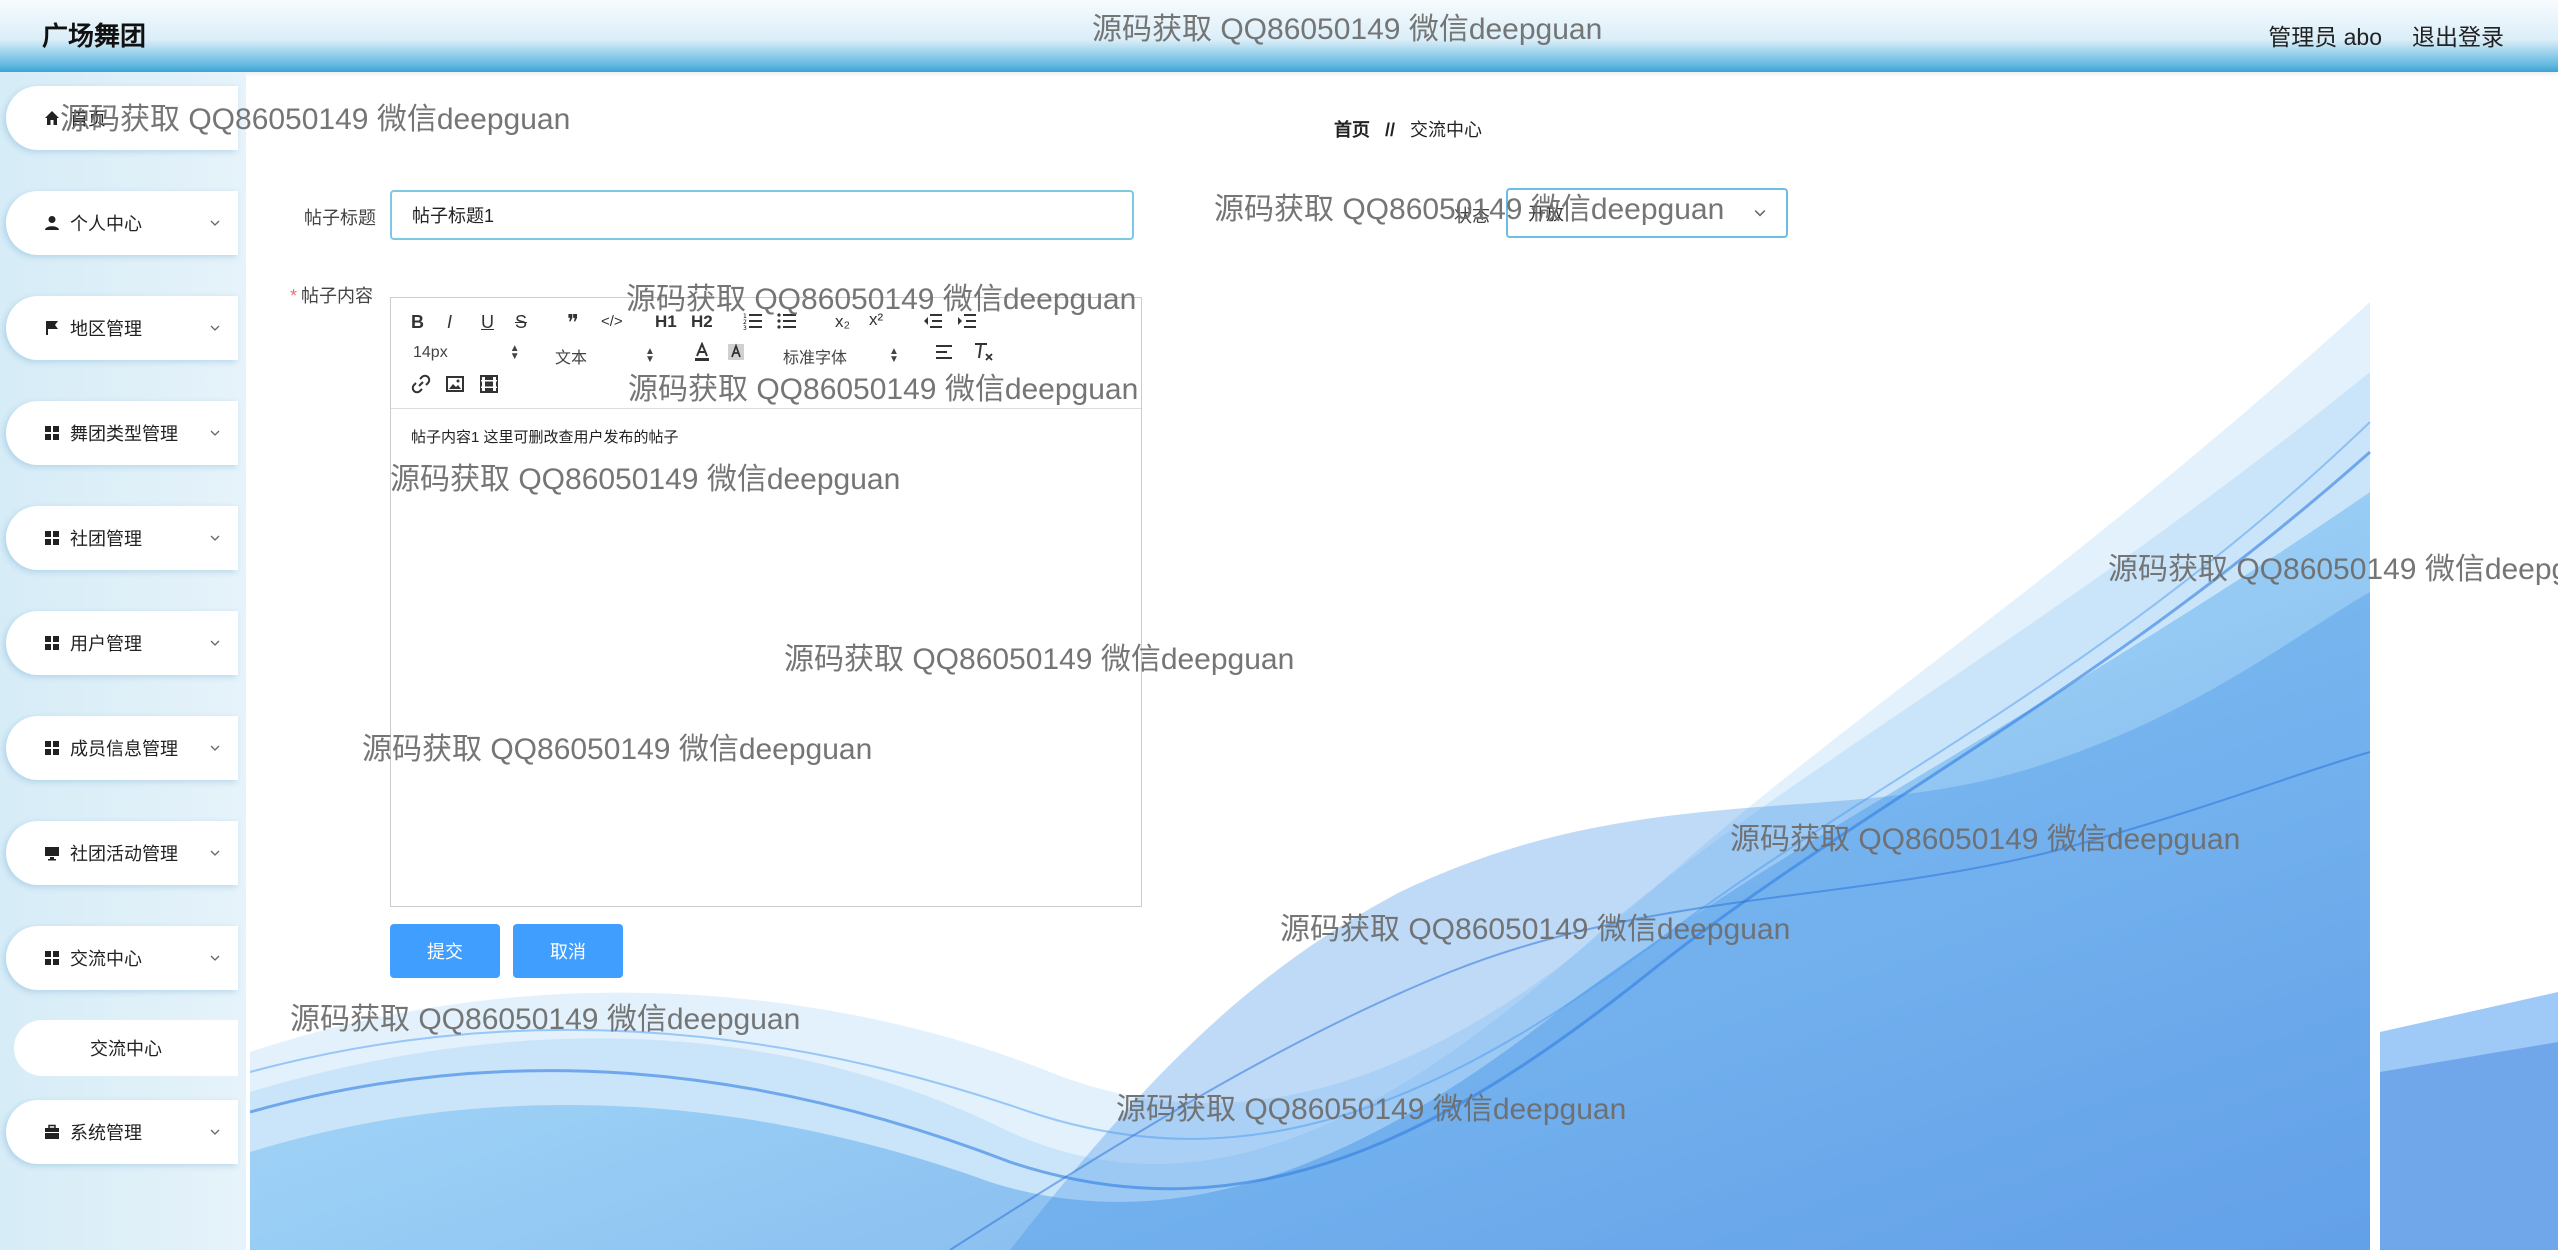  I want to click on user-icon, so click(52, 223).